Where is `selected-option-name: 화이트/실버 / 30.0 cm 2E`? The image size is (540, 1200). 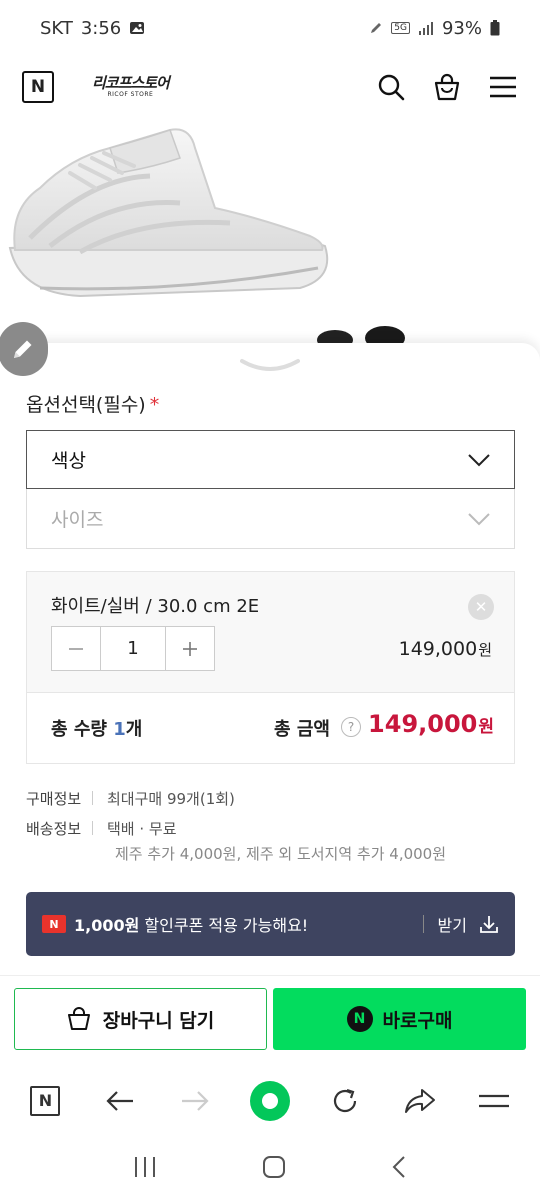 selected-option-name: 화이트/실버 / 30.0 cm 2E is located at coordinates (155, 606).